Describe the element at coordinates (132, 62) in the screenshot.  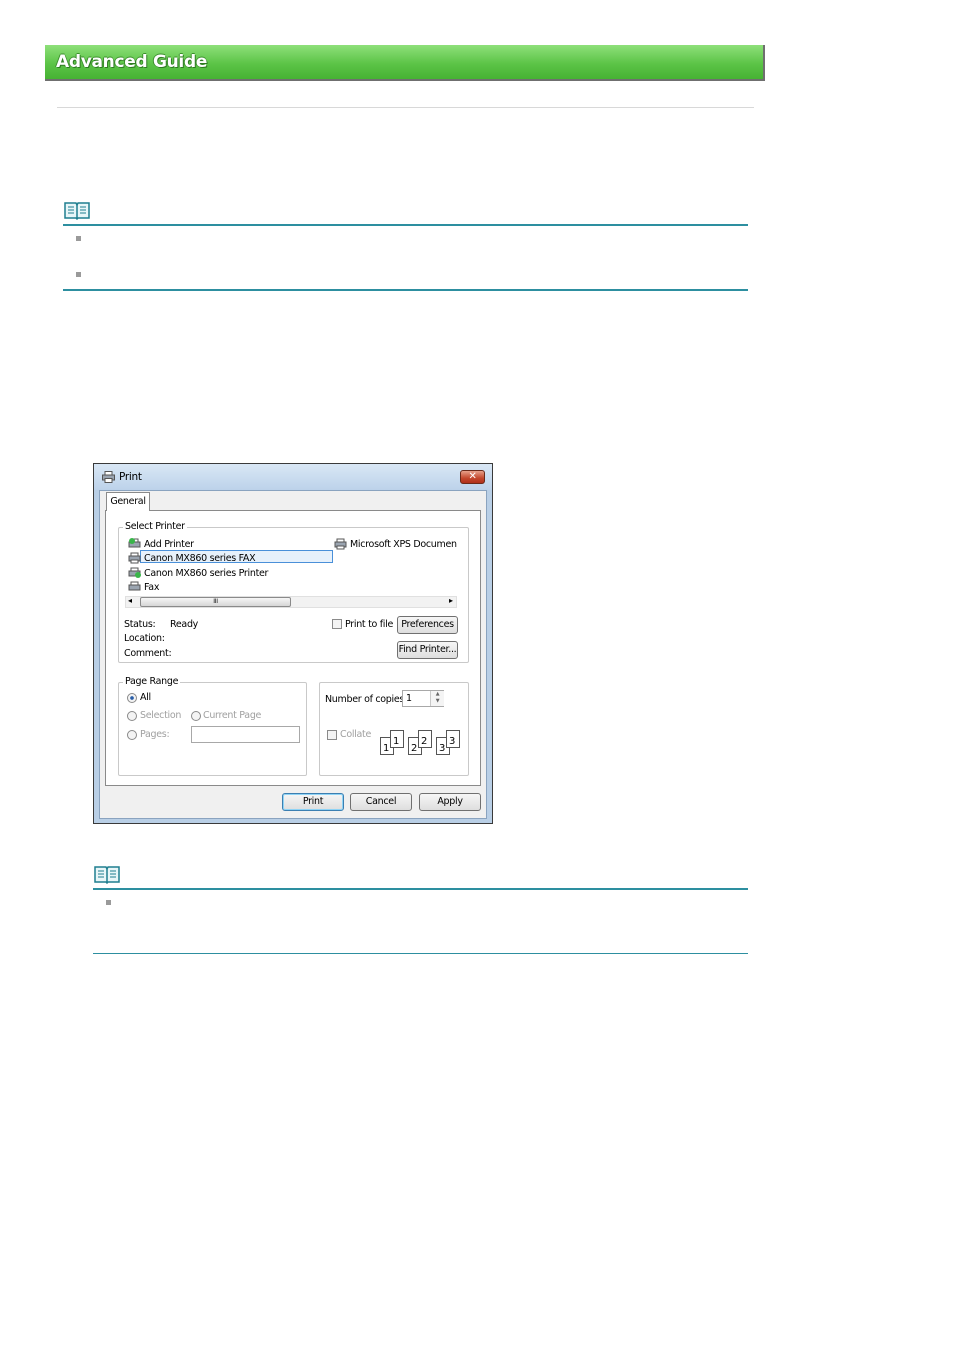
I see `page-title: Advanced Guide` at that location.